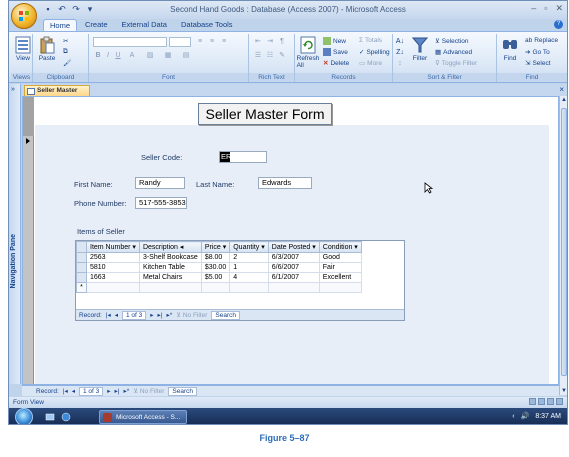 The height and width of the screenshot is (457, 569). What do you see at coordinates (564, 100) in the screenshot?
I see `scroll-up-icon: ▲` at bounding box center [564, 100].